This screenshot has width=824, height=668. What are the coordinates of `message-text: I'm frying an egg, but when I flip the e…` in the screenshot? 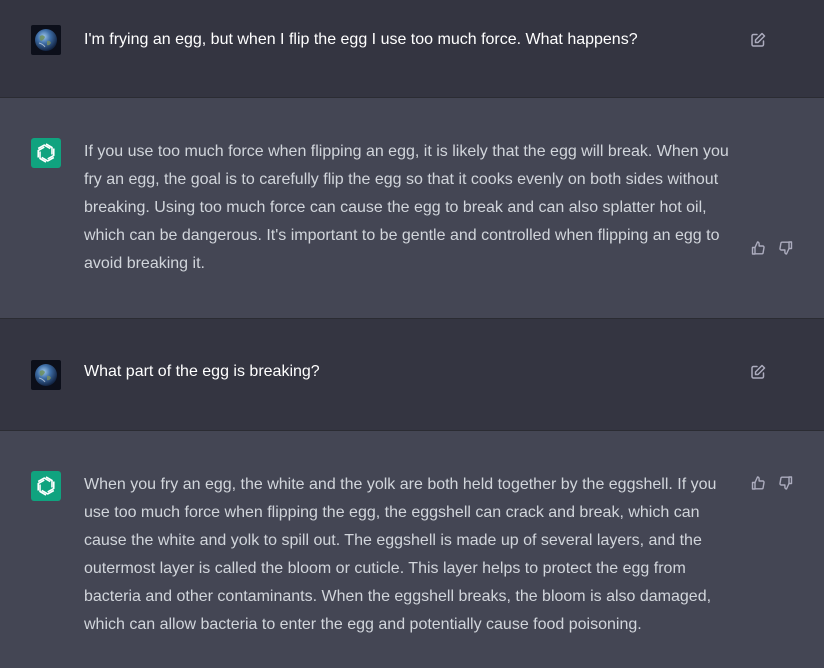 It's located at (361, 39).